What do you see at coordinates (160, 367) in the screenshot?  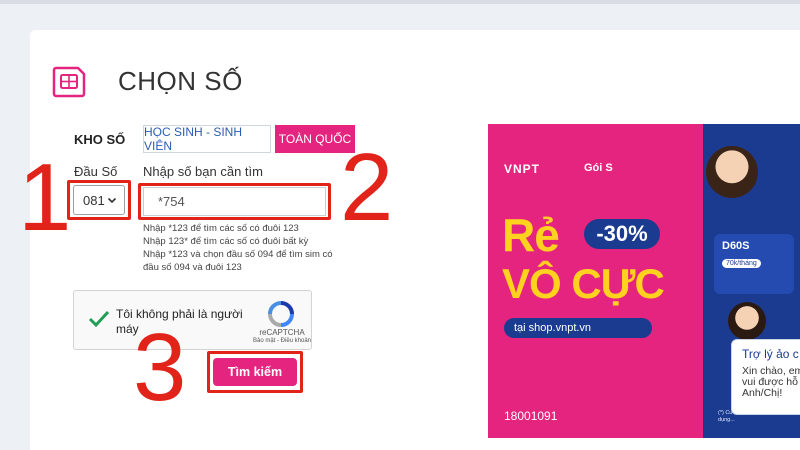 I see `step-number-3: 3` at bounding box center [160, 367].